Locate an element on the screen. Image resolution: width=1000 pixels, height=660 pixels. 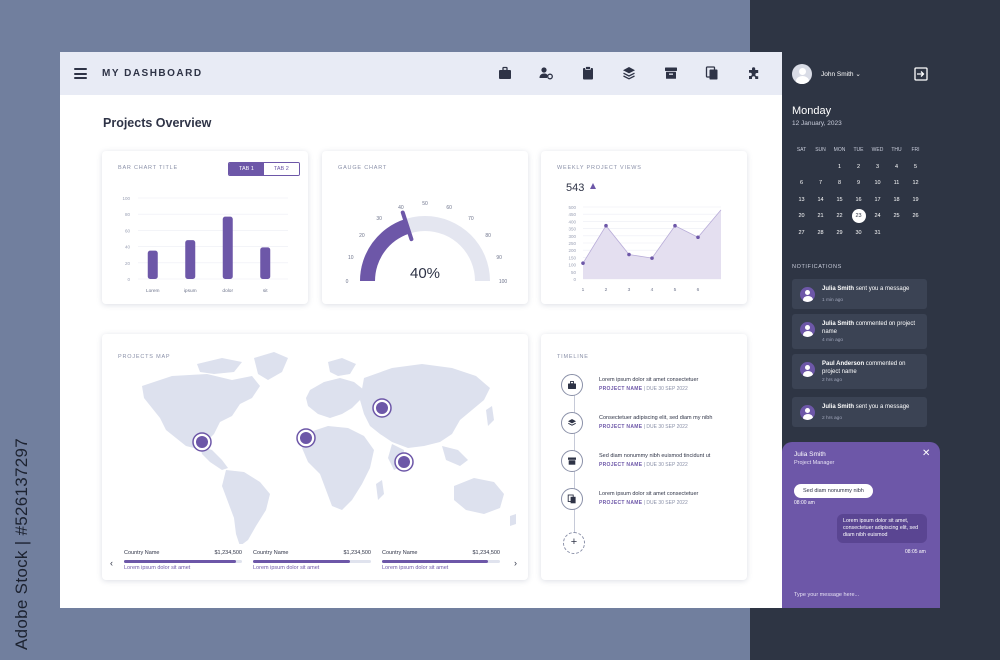
calendar-day-cell: 3 is located at coordinates (877, 167).